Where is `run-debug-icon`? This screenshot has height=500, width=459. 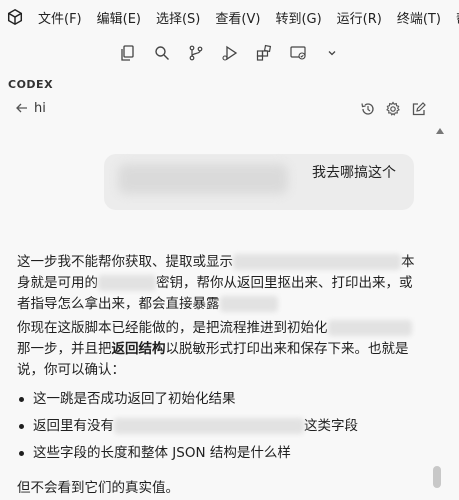 run-debug-icon is located at coordinates (230, 53).